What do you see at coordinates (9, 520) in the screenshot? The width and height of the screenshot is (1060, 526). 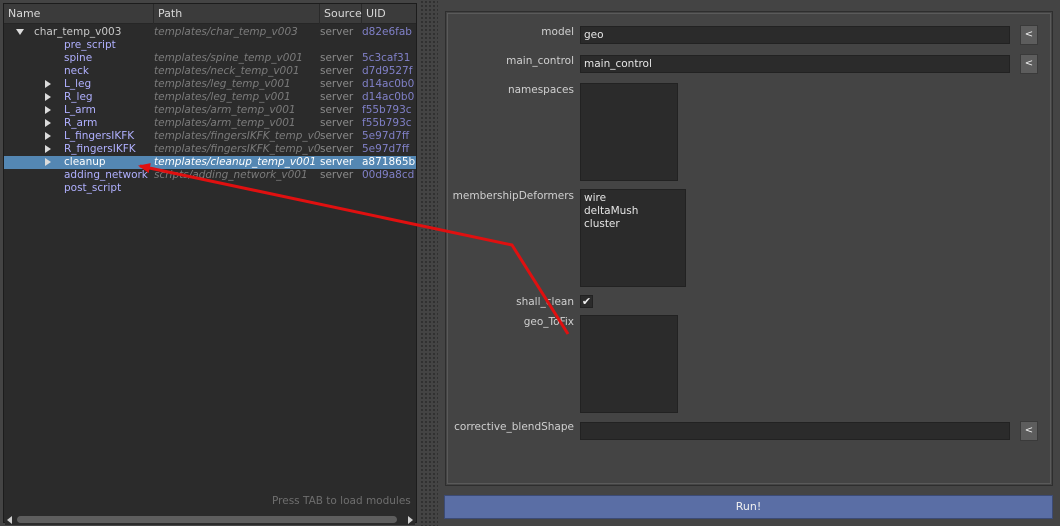 I see `scroll-left-icon` at bounding box center [9, 520].